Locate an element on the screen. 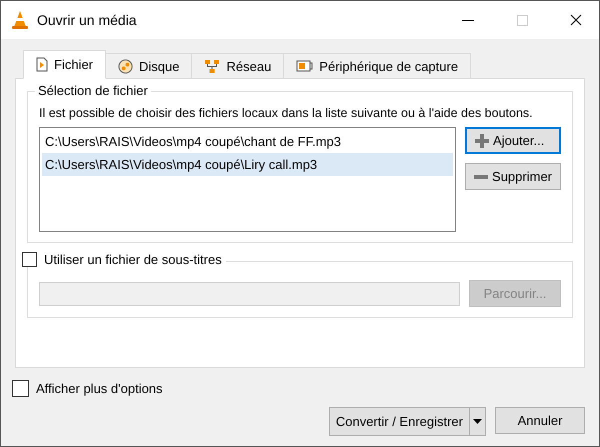 The height and width of the screenshot is (447, 600). close-icon is located at coordinates (576, 20).